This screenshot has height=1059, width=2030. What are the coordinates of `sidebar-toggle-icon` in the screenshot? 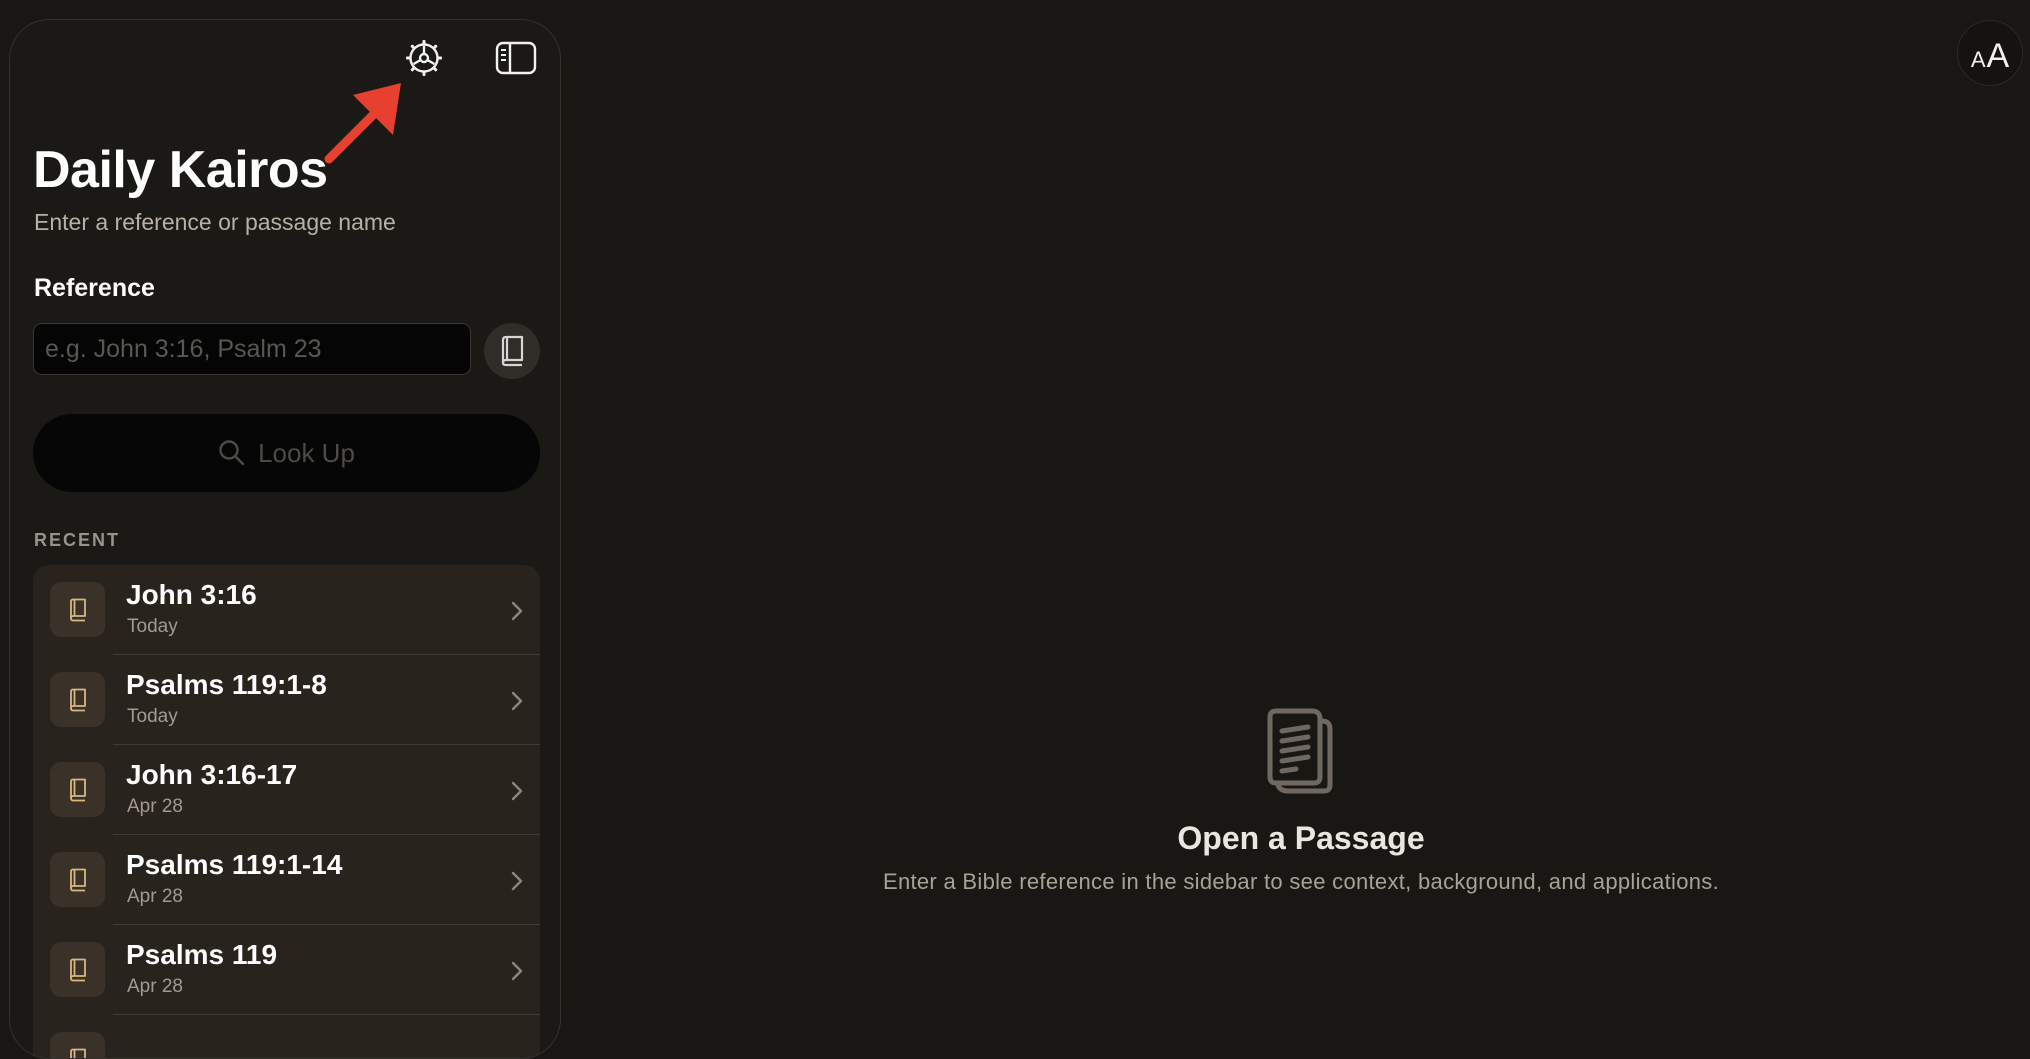 It's located at (516, 58).